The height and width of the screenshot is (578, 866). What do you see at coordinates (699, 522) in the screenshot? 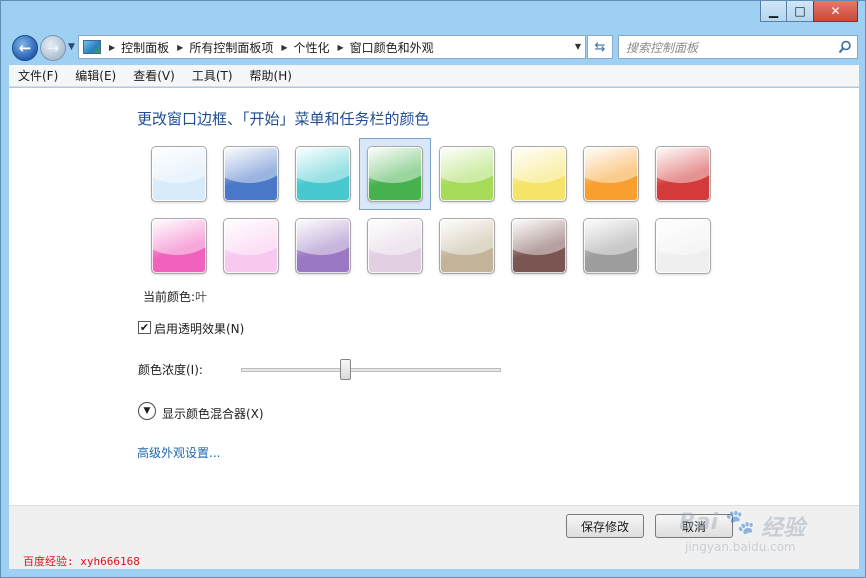
I see `baidu-logo-text: Bai` at bounding box center [699, 522].